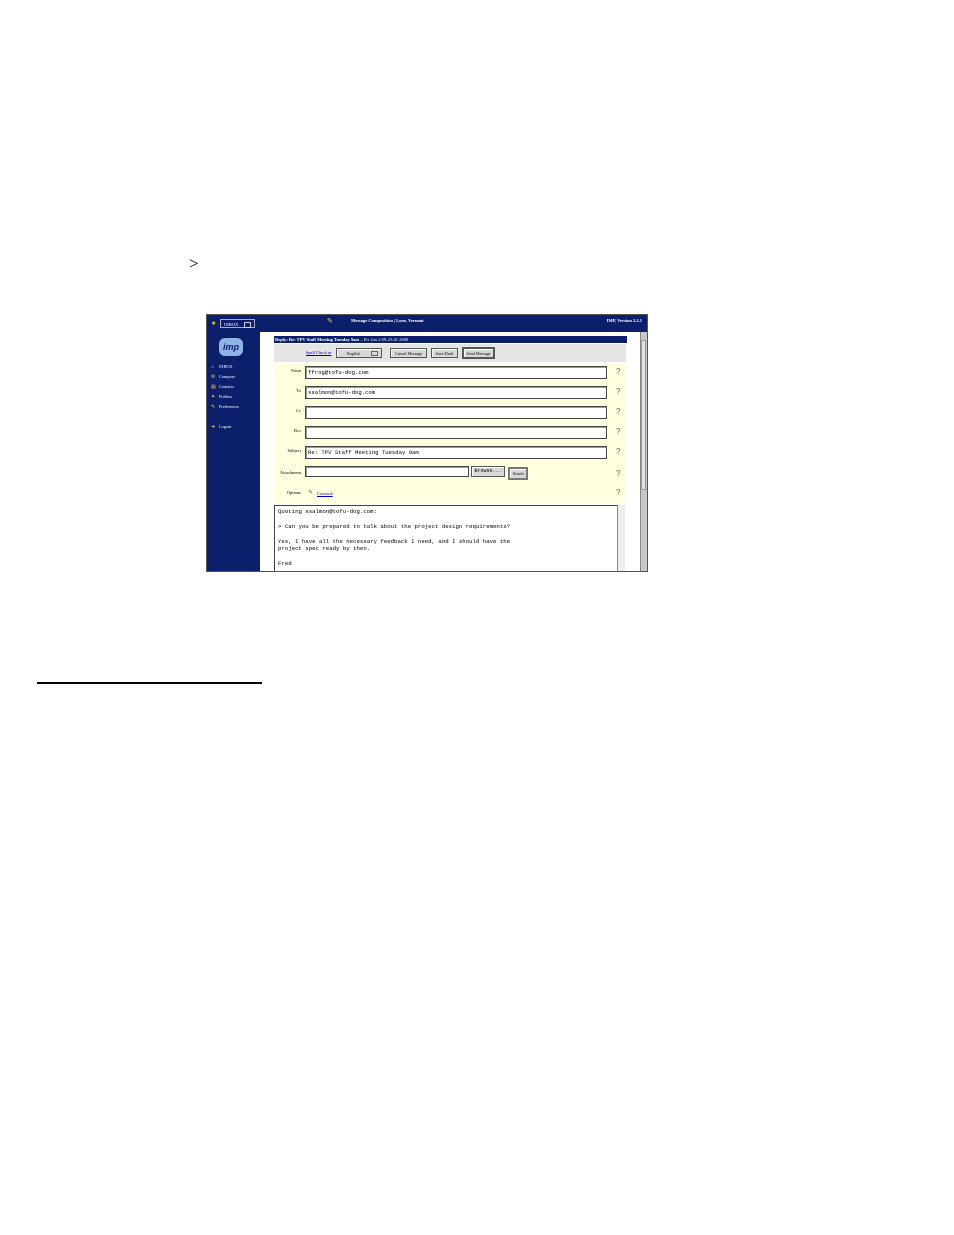  What do you see at coordinates (318, 352) in the screenshot?
I see `spell-check-link: Spell Check in` at bounding box center [318, 352].